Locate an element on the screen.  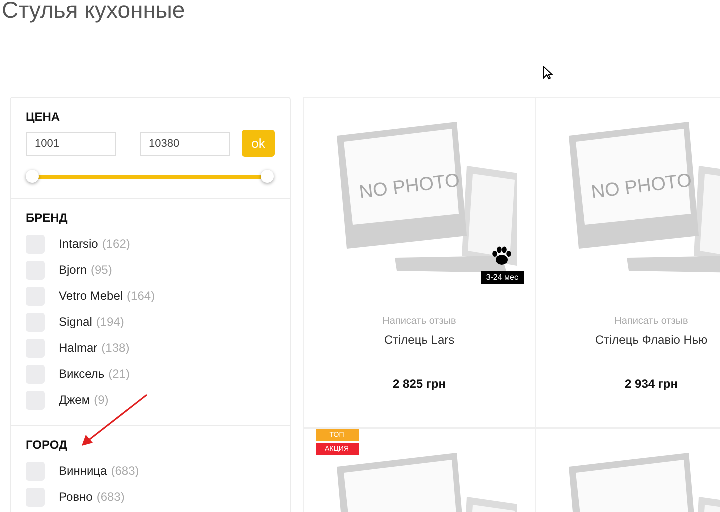
filter-option: Intarsio is located at coordinates (78, 244).